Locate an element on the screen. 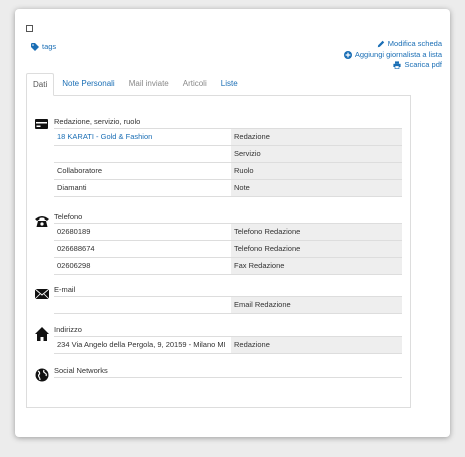  section-role-title: Redazione, servizio, ruolo is located at coordinates (97, 121).